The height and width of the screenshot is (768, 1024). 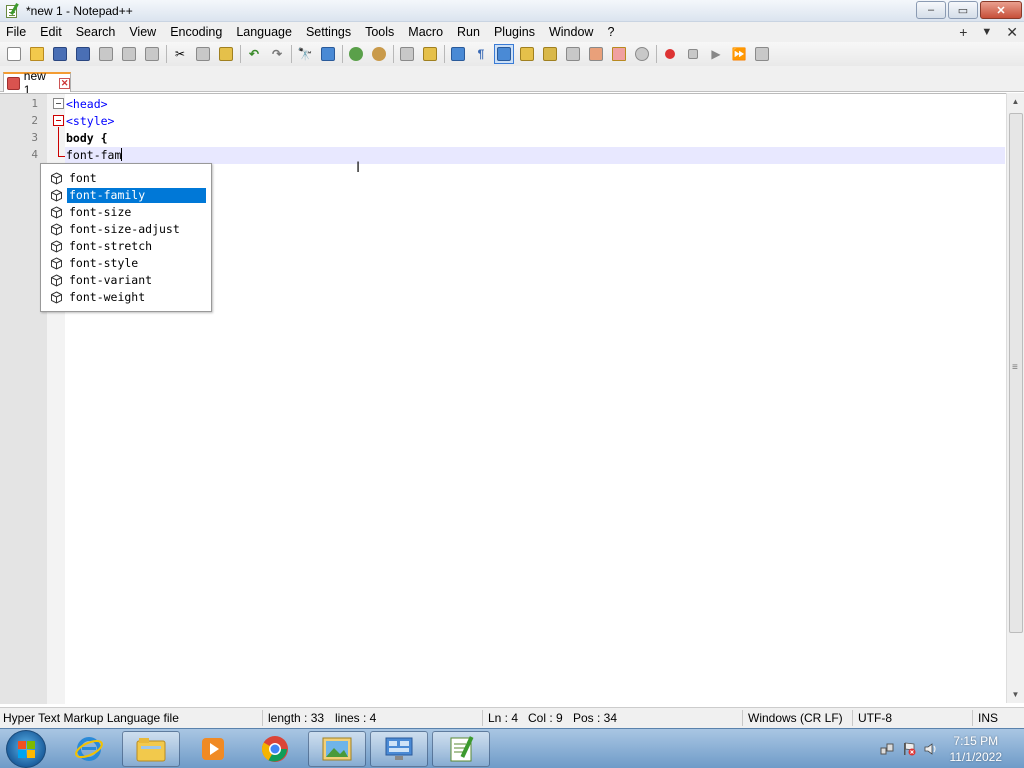 I want to click on autocomplete-item: font-stretch, so click(x=126, y=246).